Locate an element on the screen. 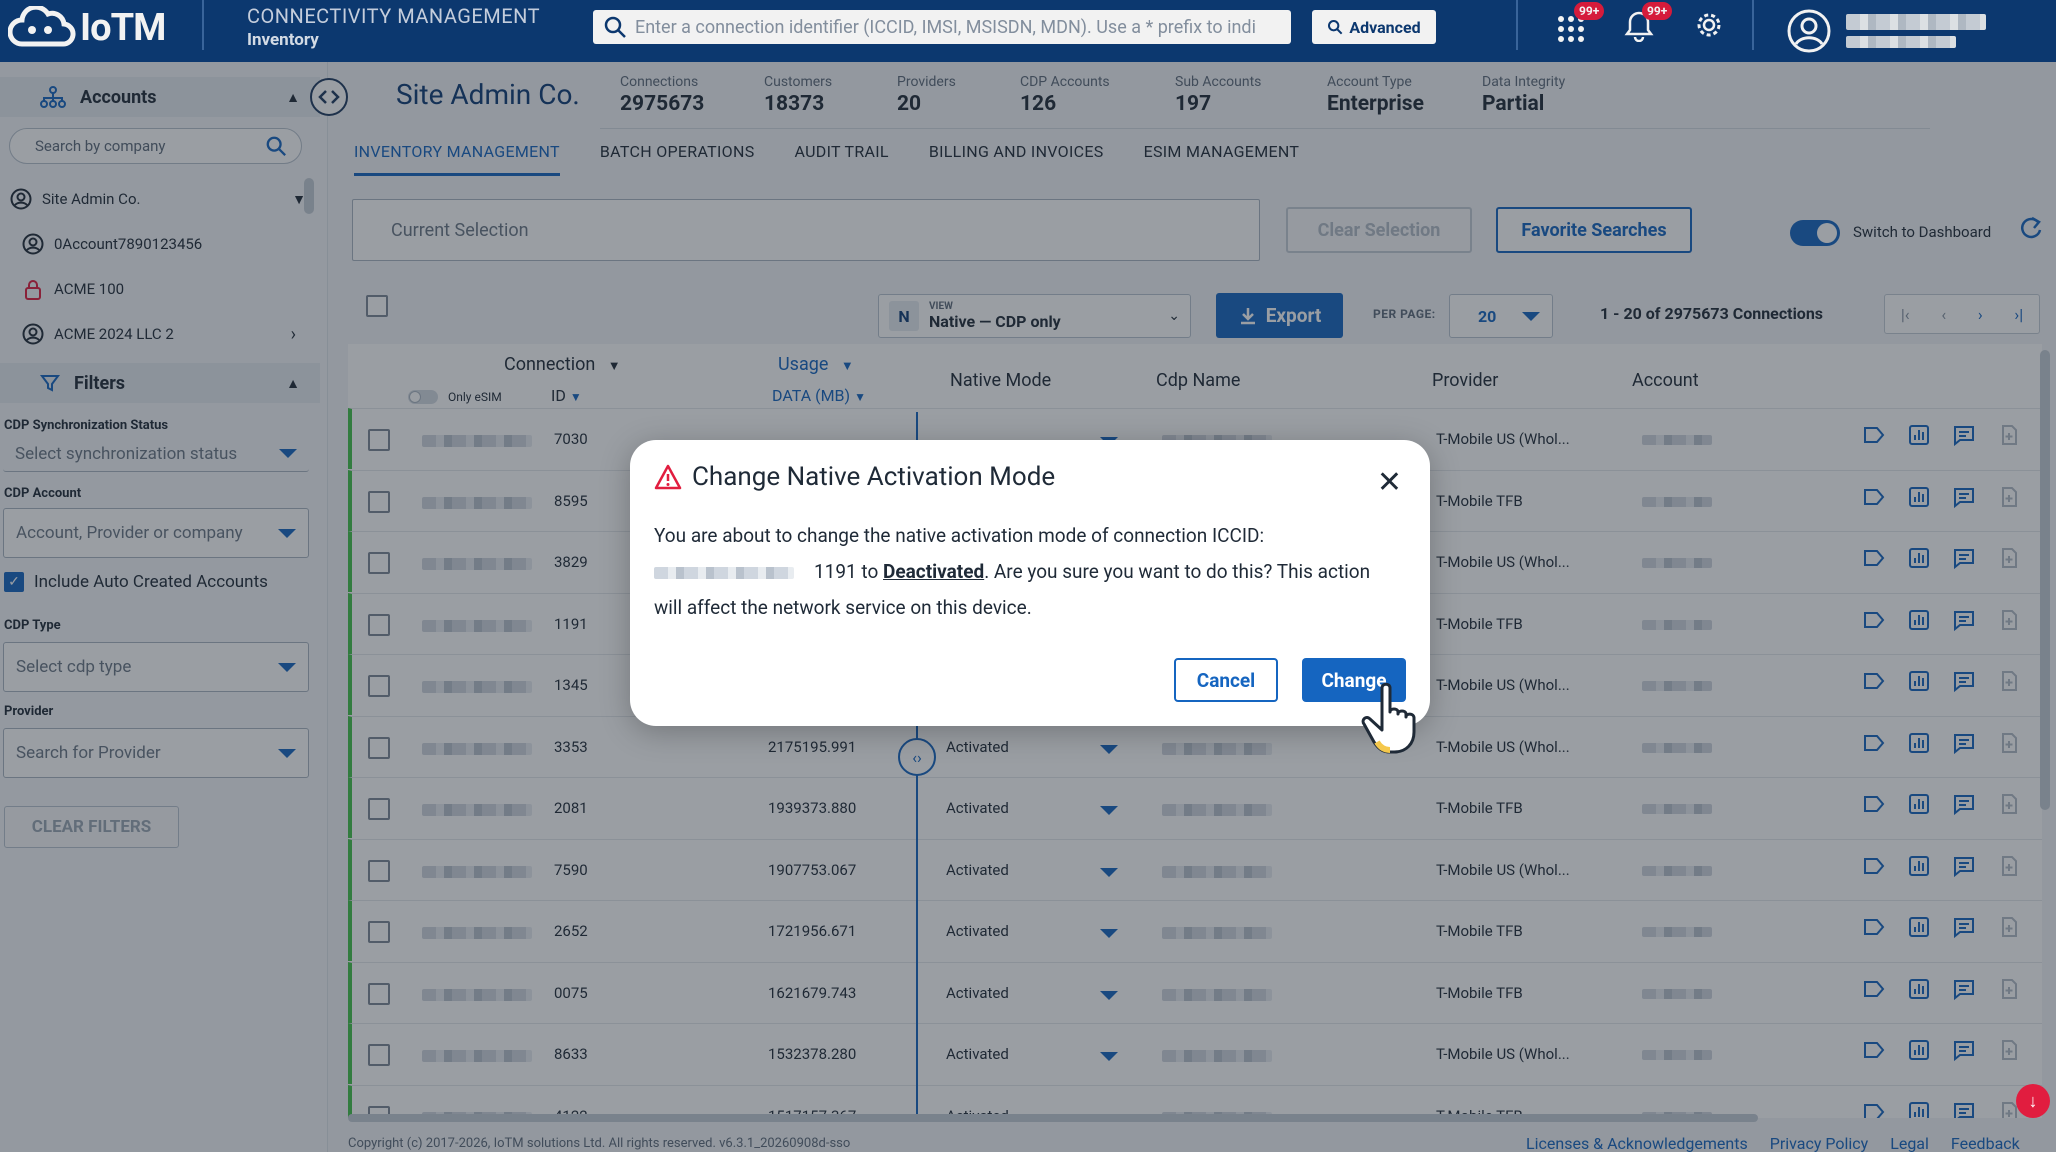 The height and width of the screenshot is (1152, 2056). modal-backdrop-top is located at coordinates (1028, 31).